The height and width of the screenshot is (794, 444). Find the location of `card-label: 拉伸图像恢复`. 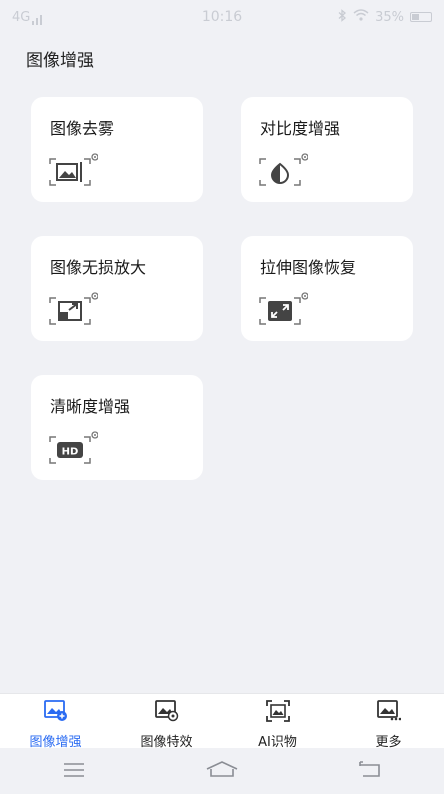

card-label: 拉伸图像恢复 is located at coordinates (308, 267).